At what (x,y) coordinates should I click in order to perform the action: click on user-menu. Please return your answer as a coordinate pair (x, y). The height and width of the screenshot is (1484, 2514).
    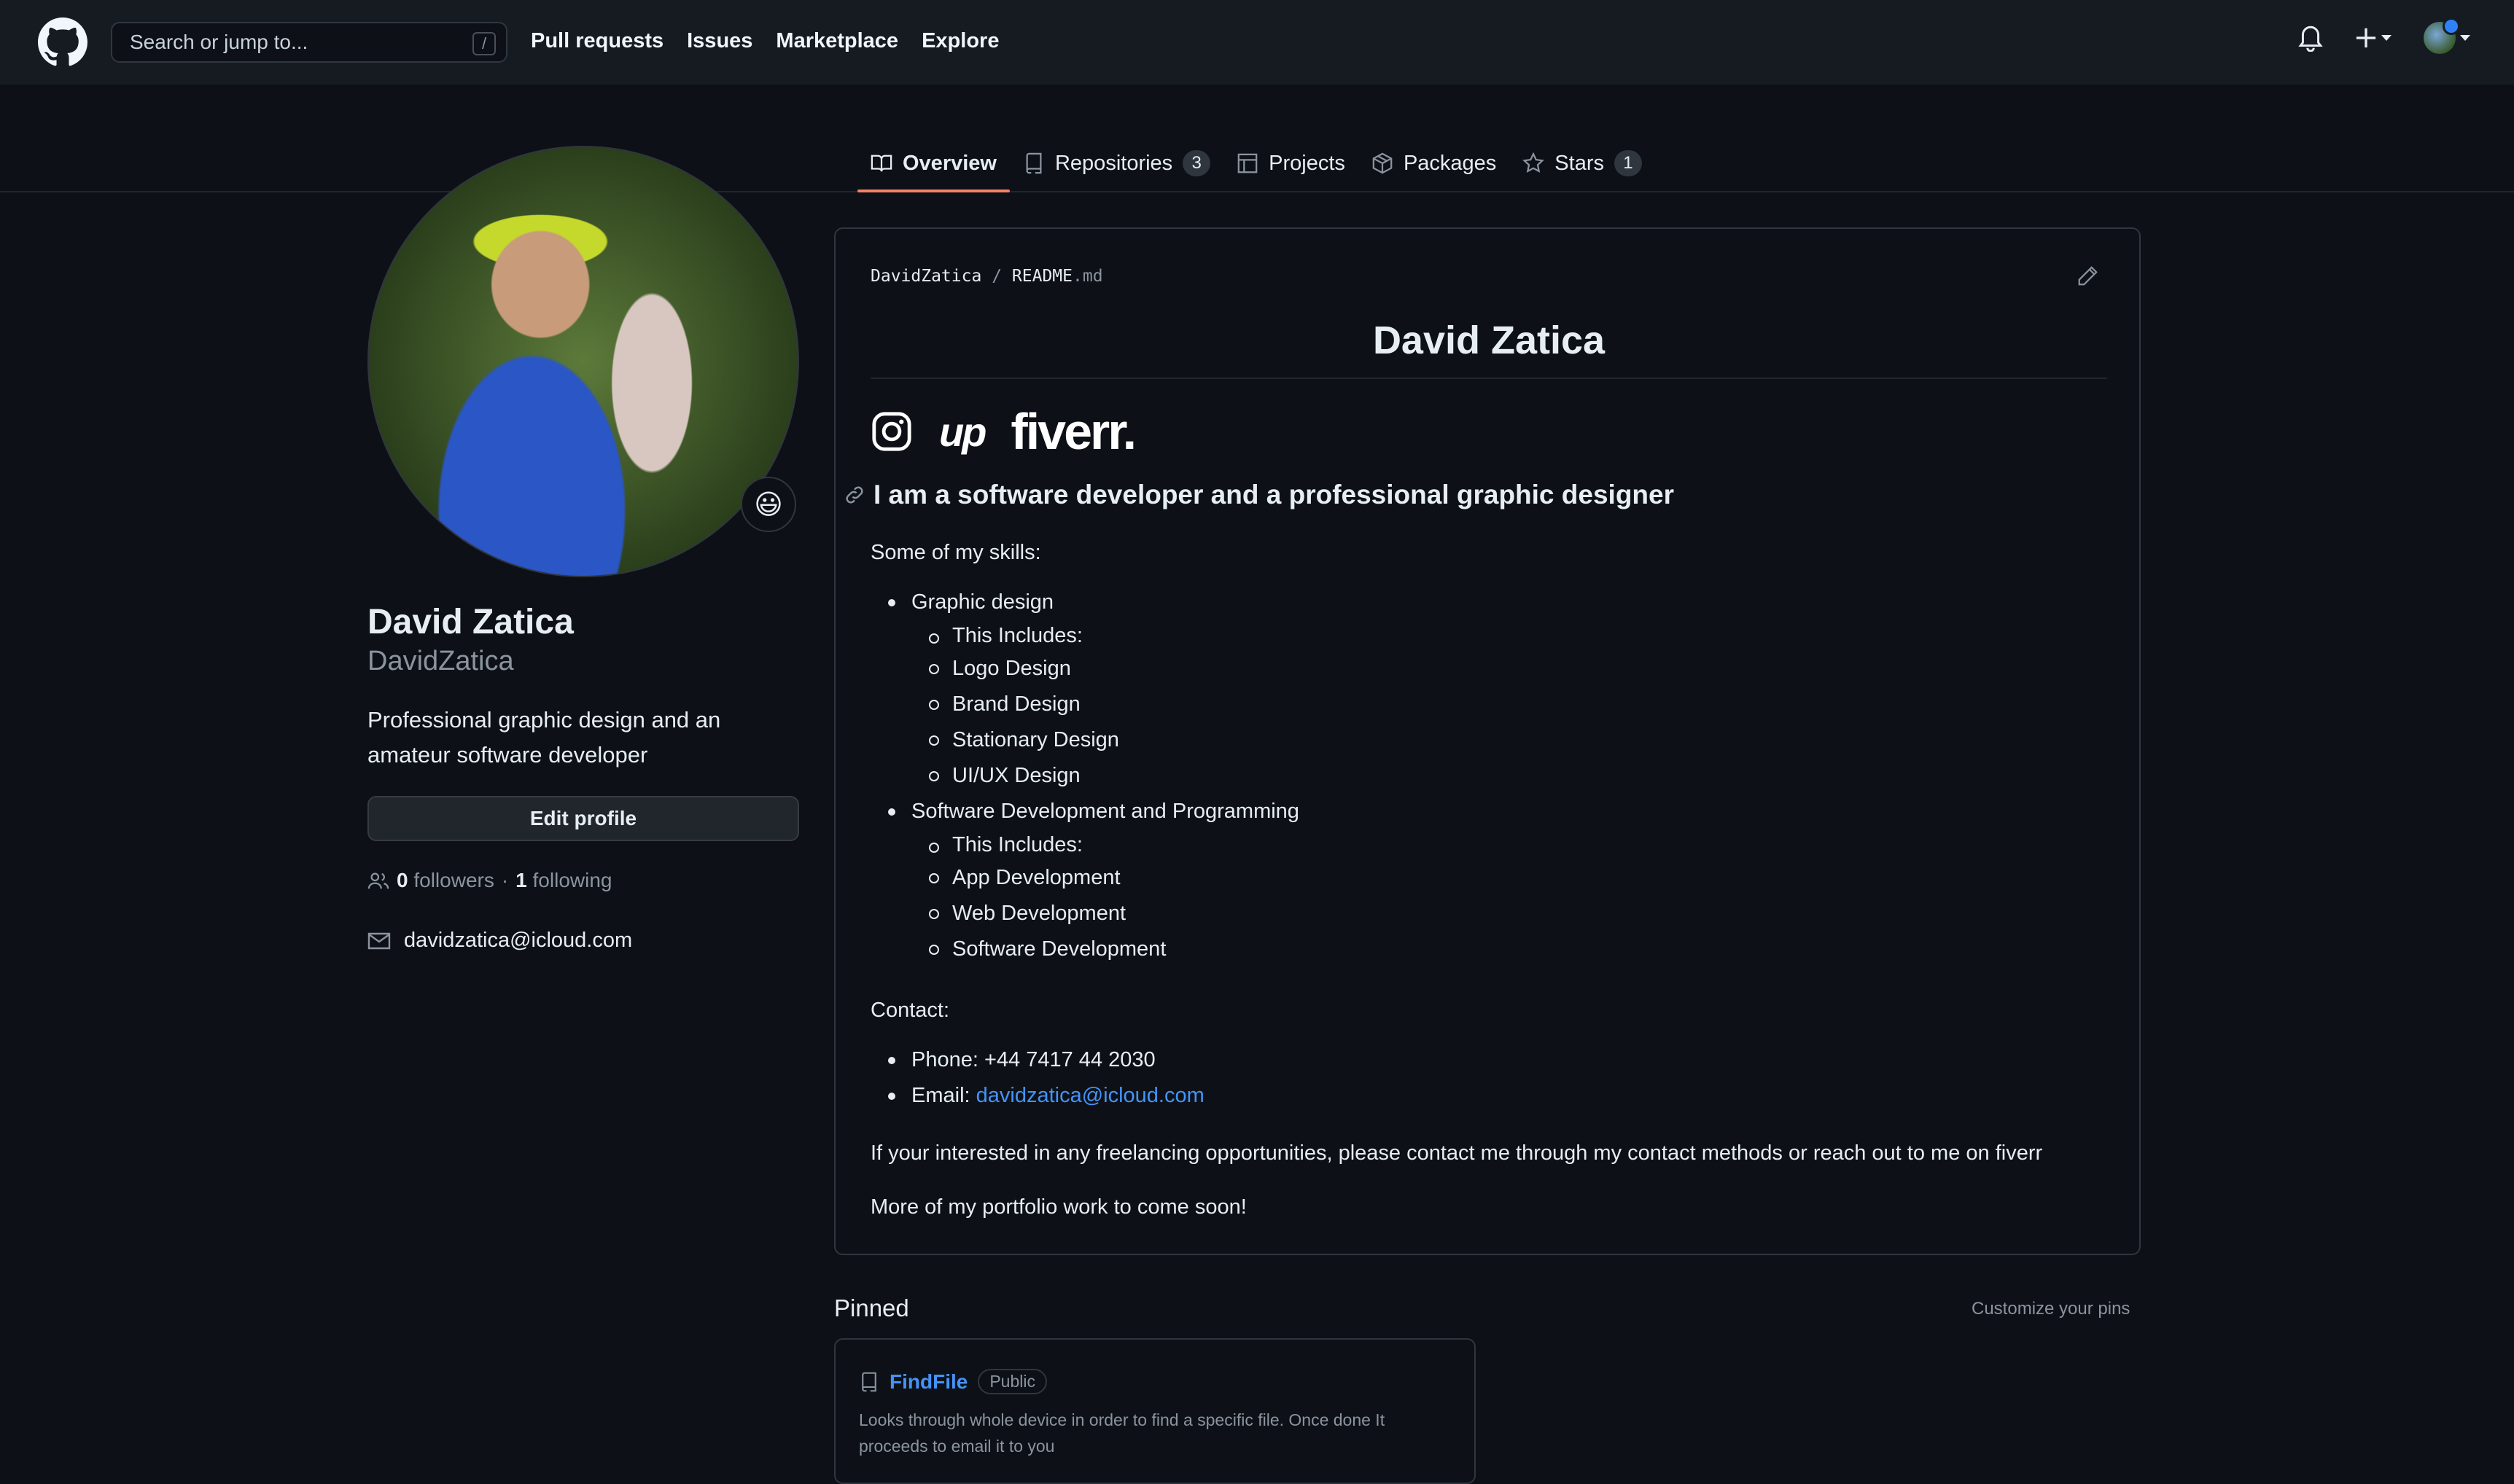
    Looking at the image, I should click on (2447, 35).